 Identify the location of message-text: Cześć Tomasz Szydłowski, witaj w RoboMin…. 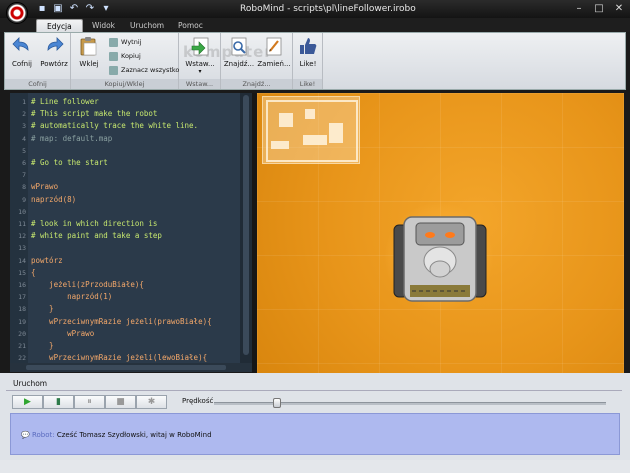
(134, 435).